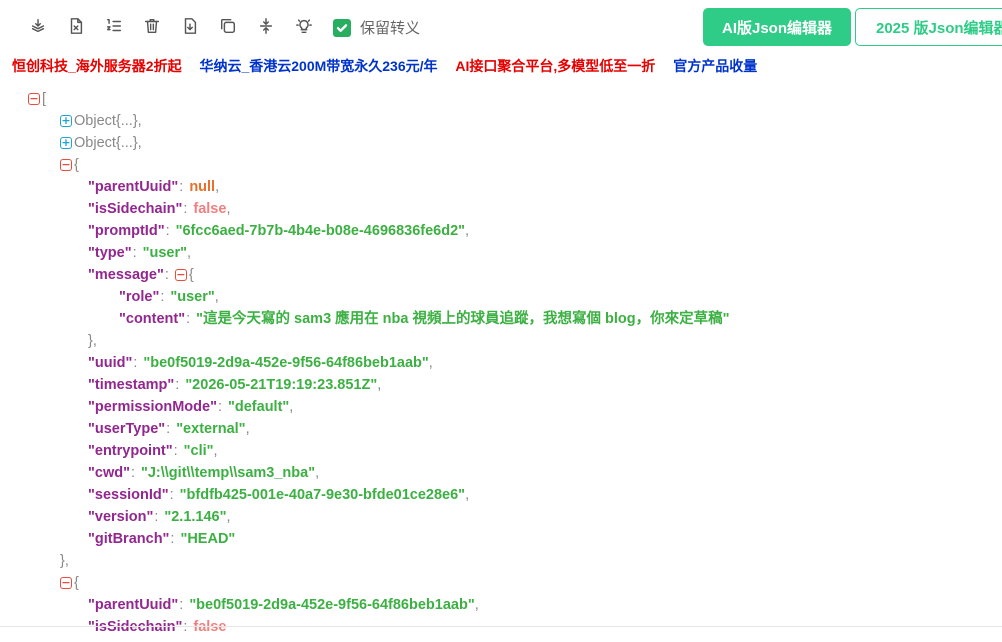  Describe the element at coordinates (126, 231) in the screenshot. I see `json-key: "promptId"` at that location.